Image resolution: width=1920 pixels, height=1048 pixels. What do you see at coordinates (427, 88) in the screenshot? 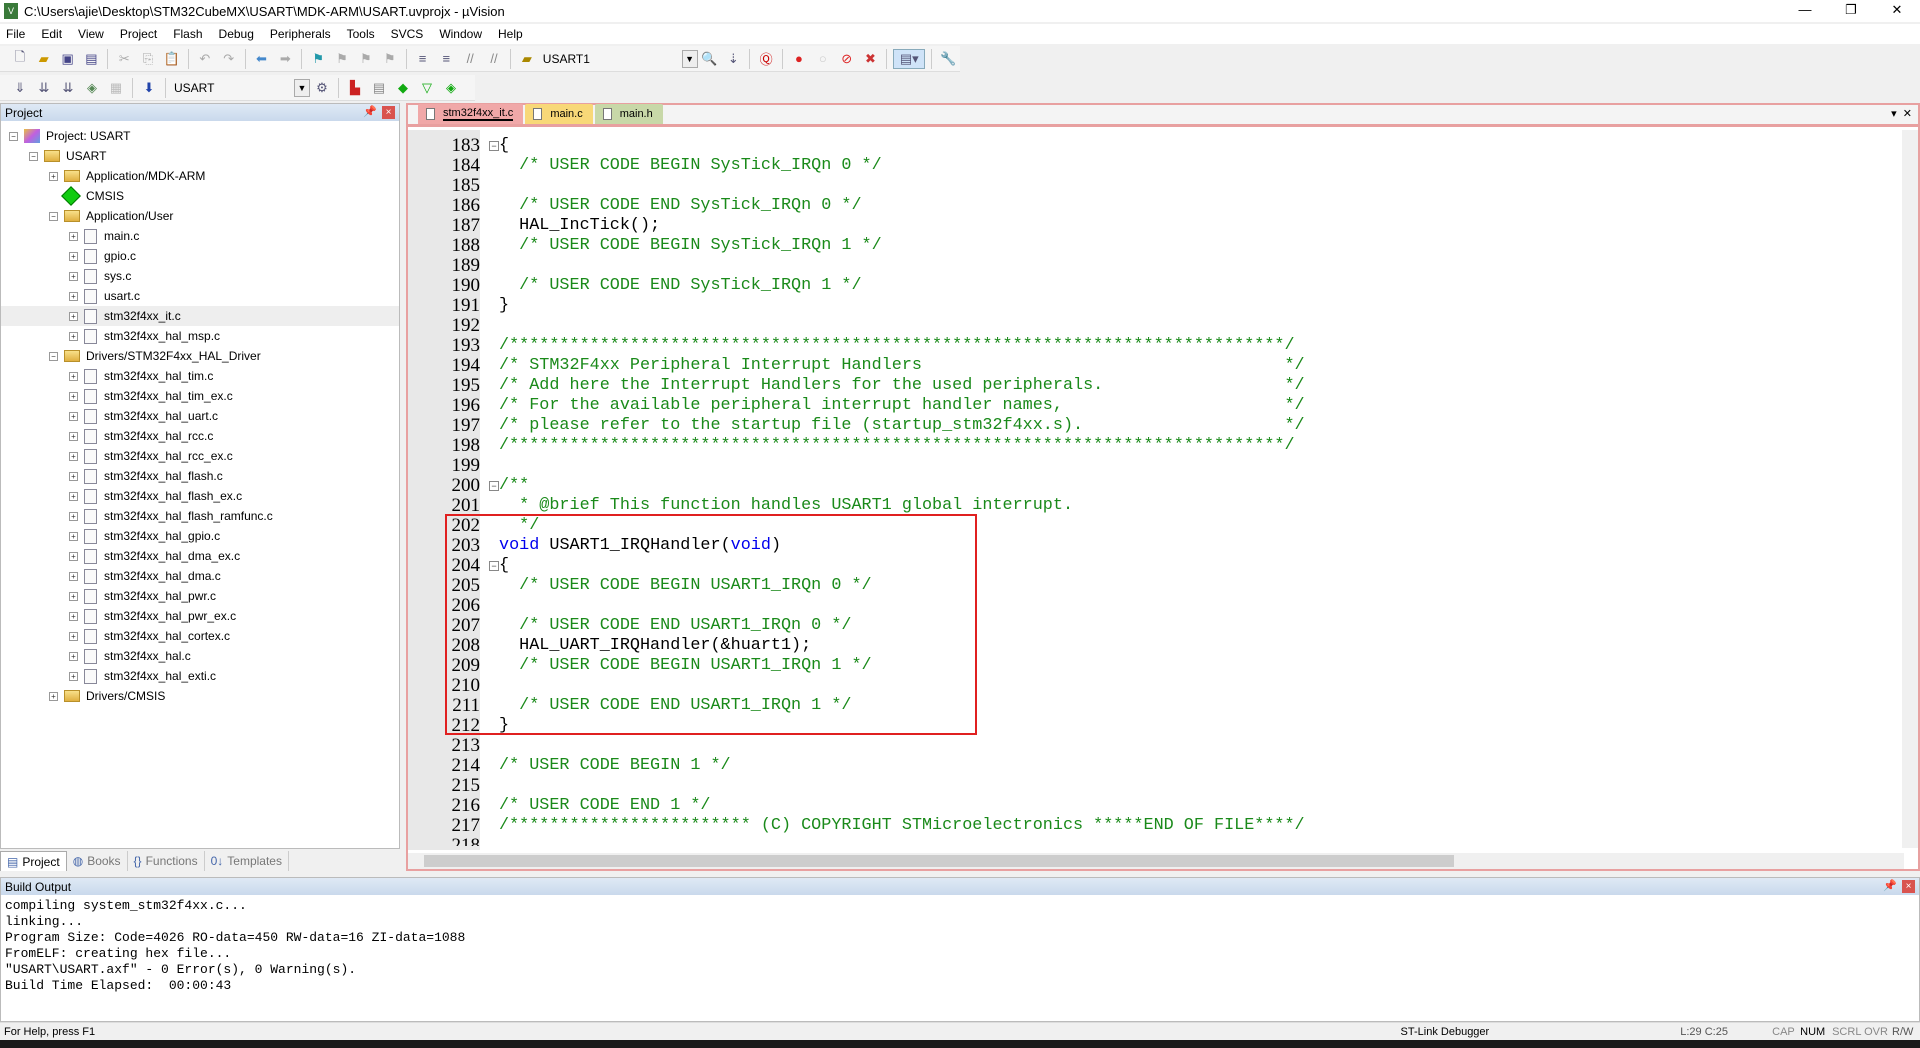
I see `pack-installer-icon: ▽` at bounding box center [427, 88].